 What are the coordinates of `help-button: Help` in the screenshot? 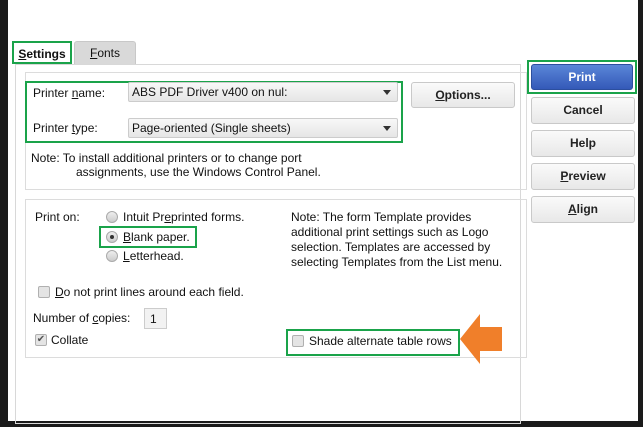 It's located at (583, 143).